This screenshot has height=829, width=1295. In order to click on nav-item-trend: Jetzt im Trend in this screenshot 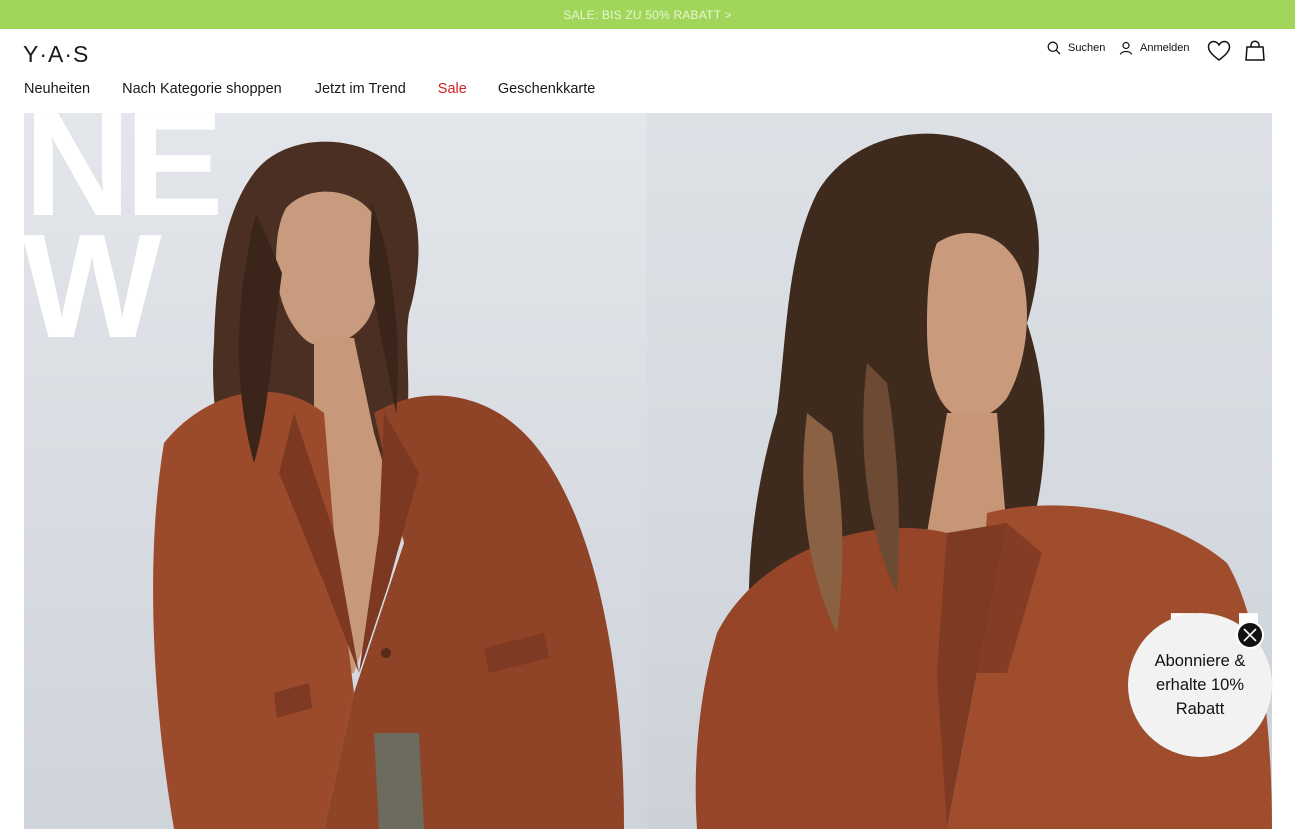, I will do `click(360, 89)`.